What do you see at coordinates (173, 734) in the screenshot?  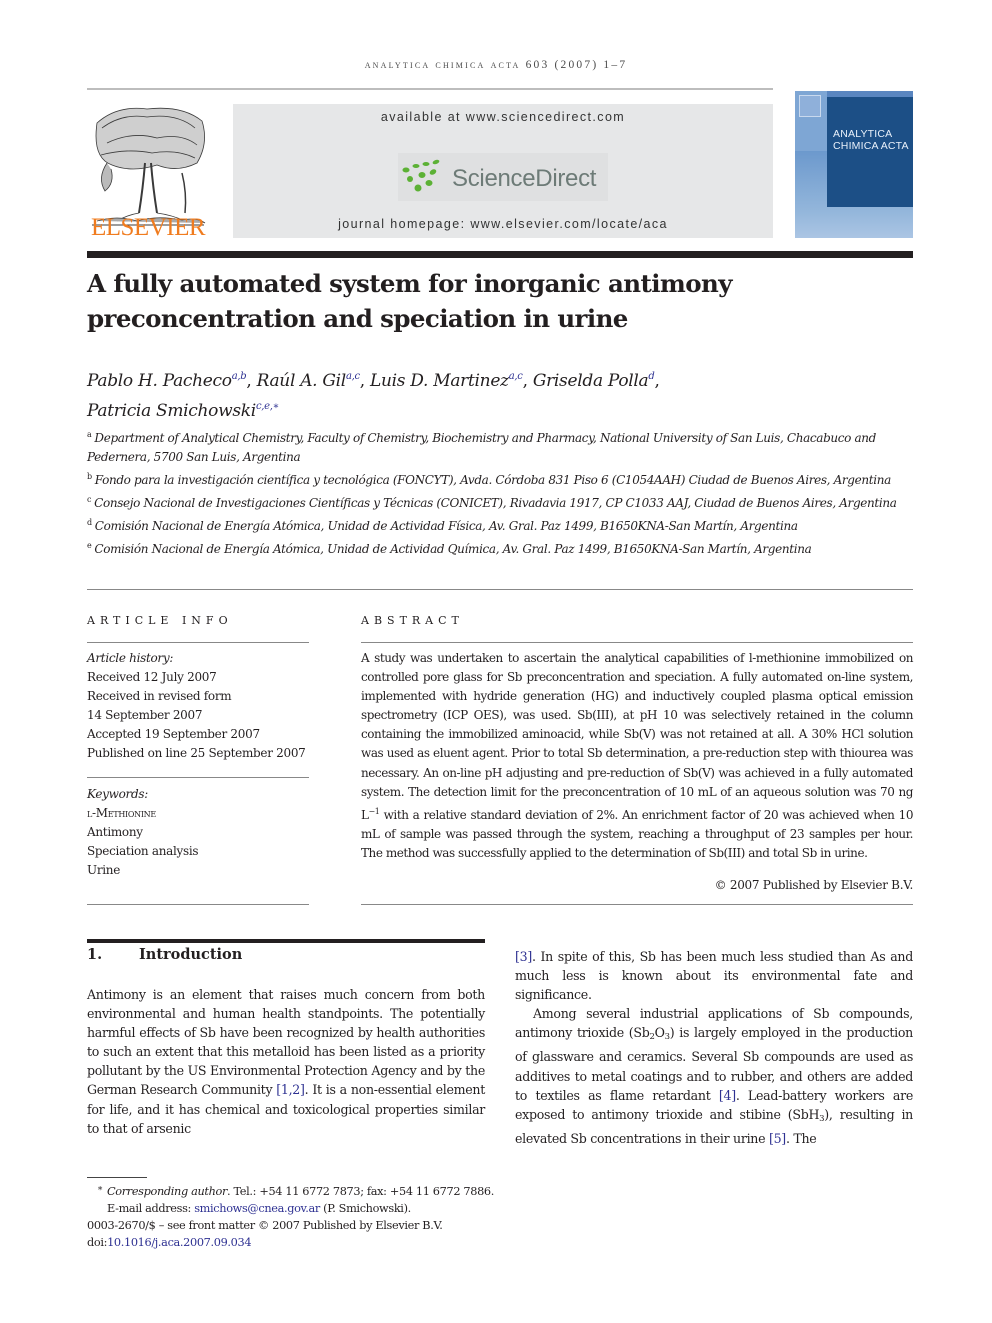 I see `history-item: Accepted 19 September 2007` at bounding box center [173, 734].